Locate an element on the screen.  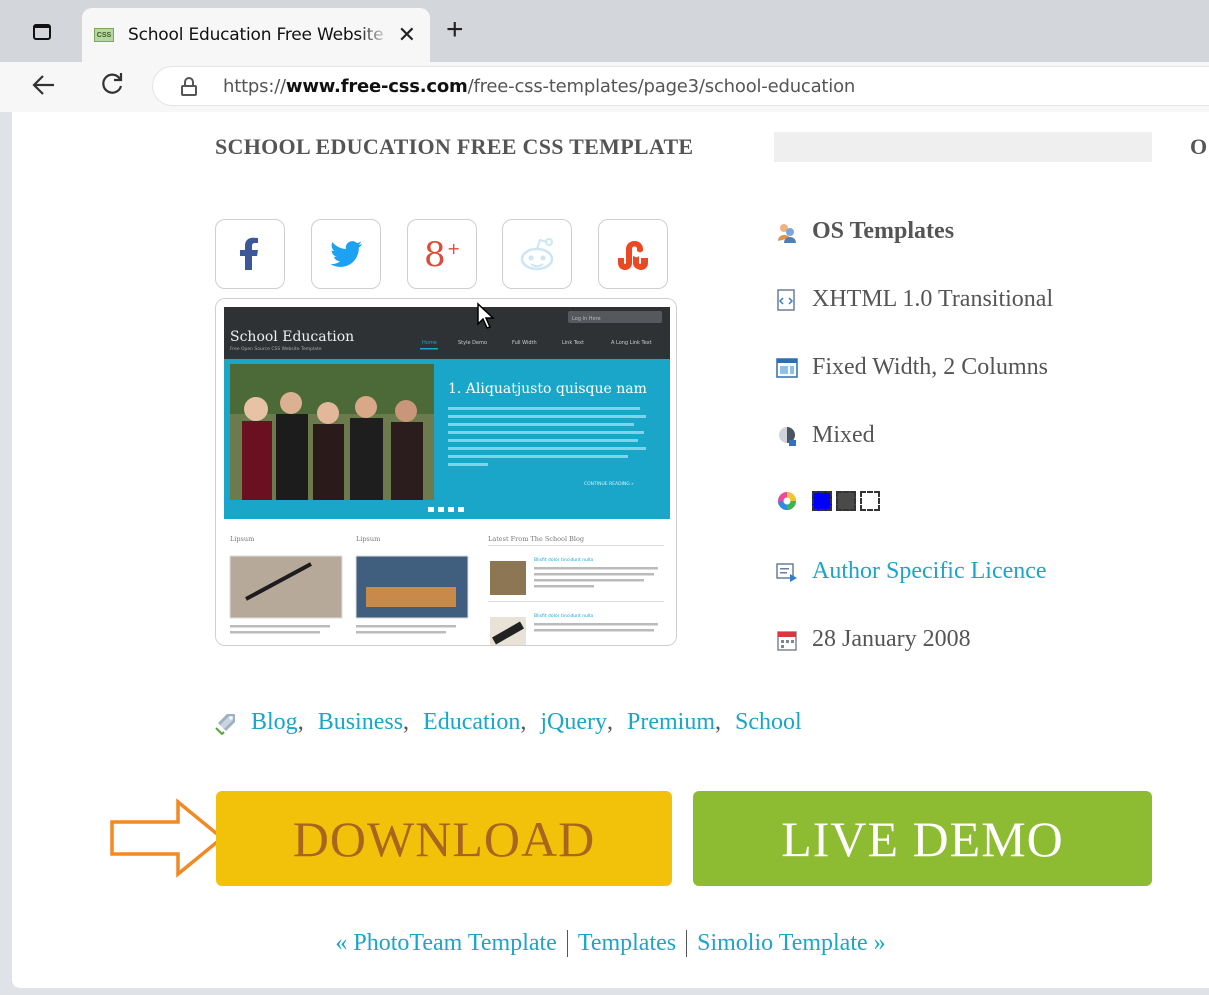
back-button is located at coordinates (44, 88).